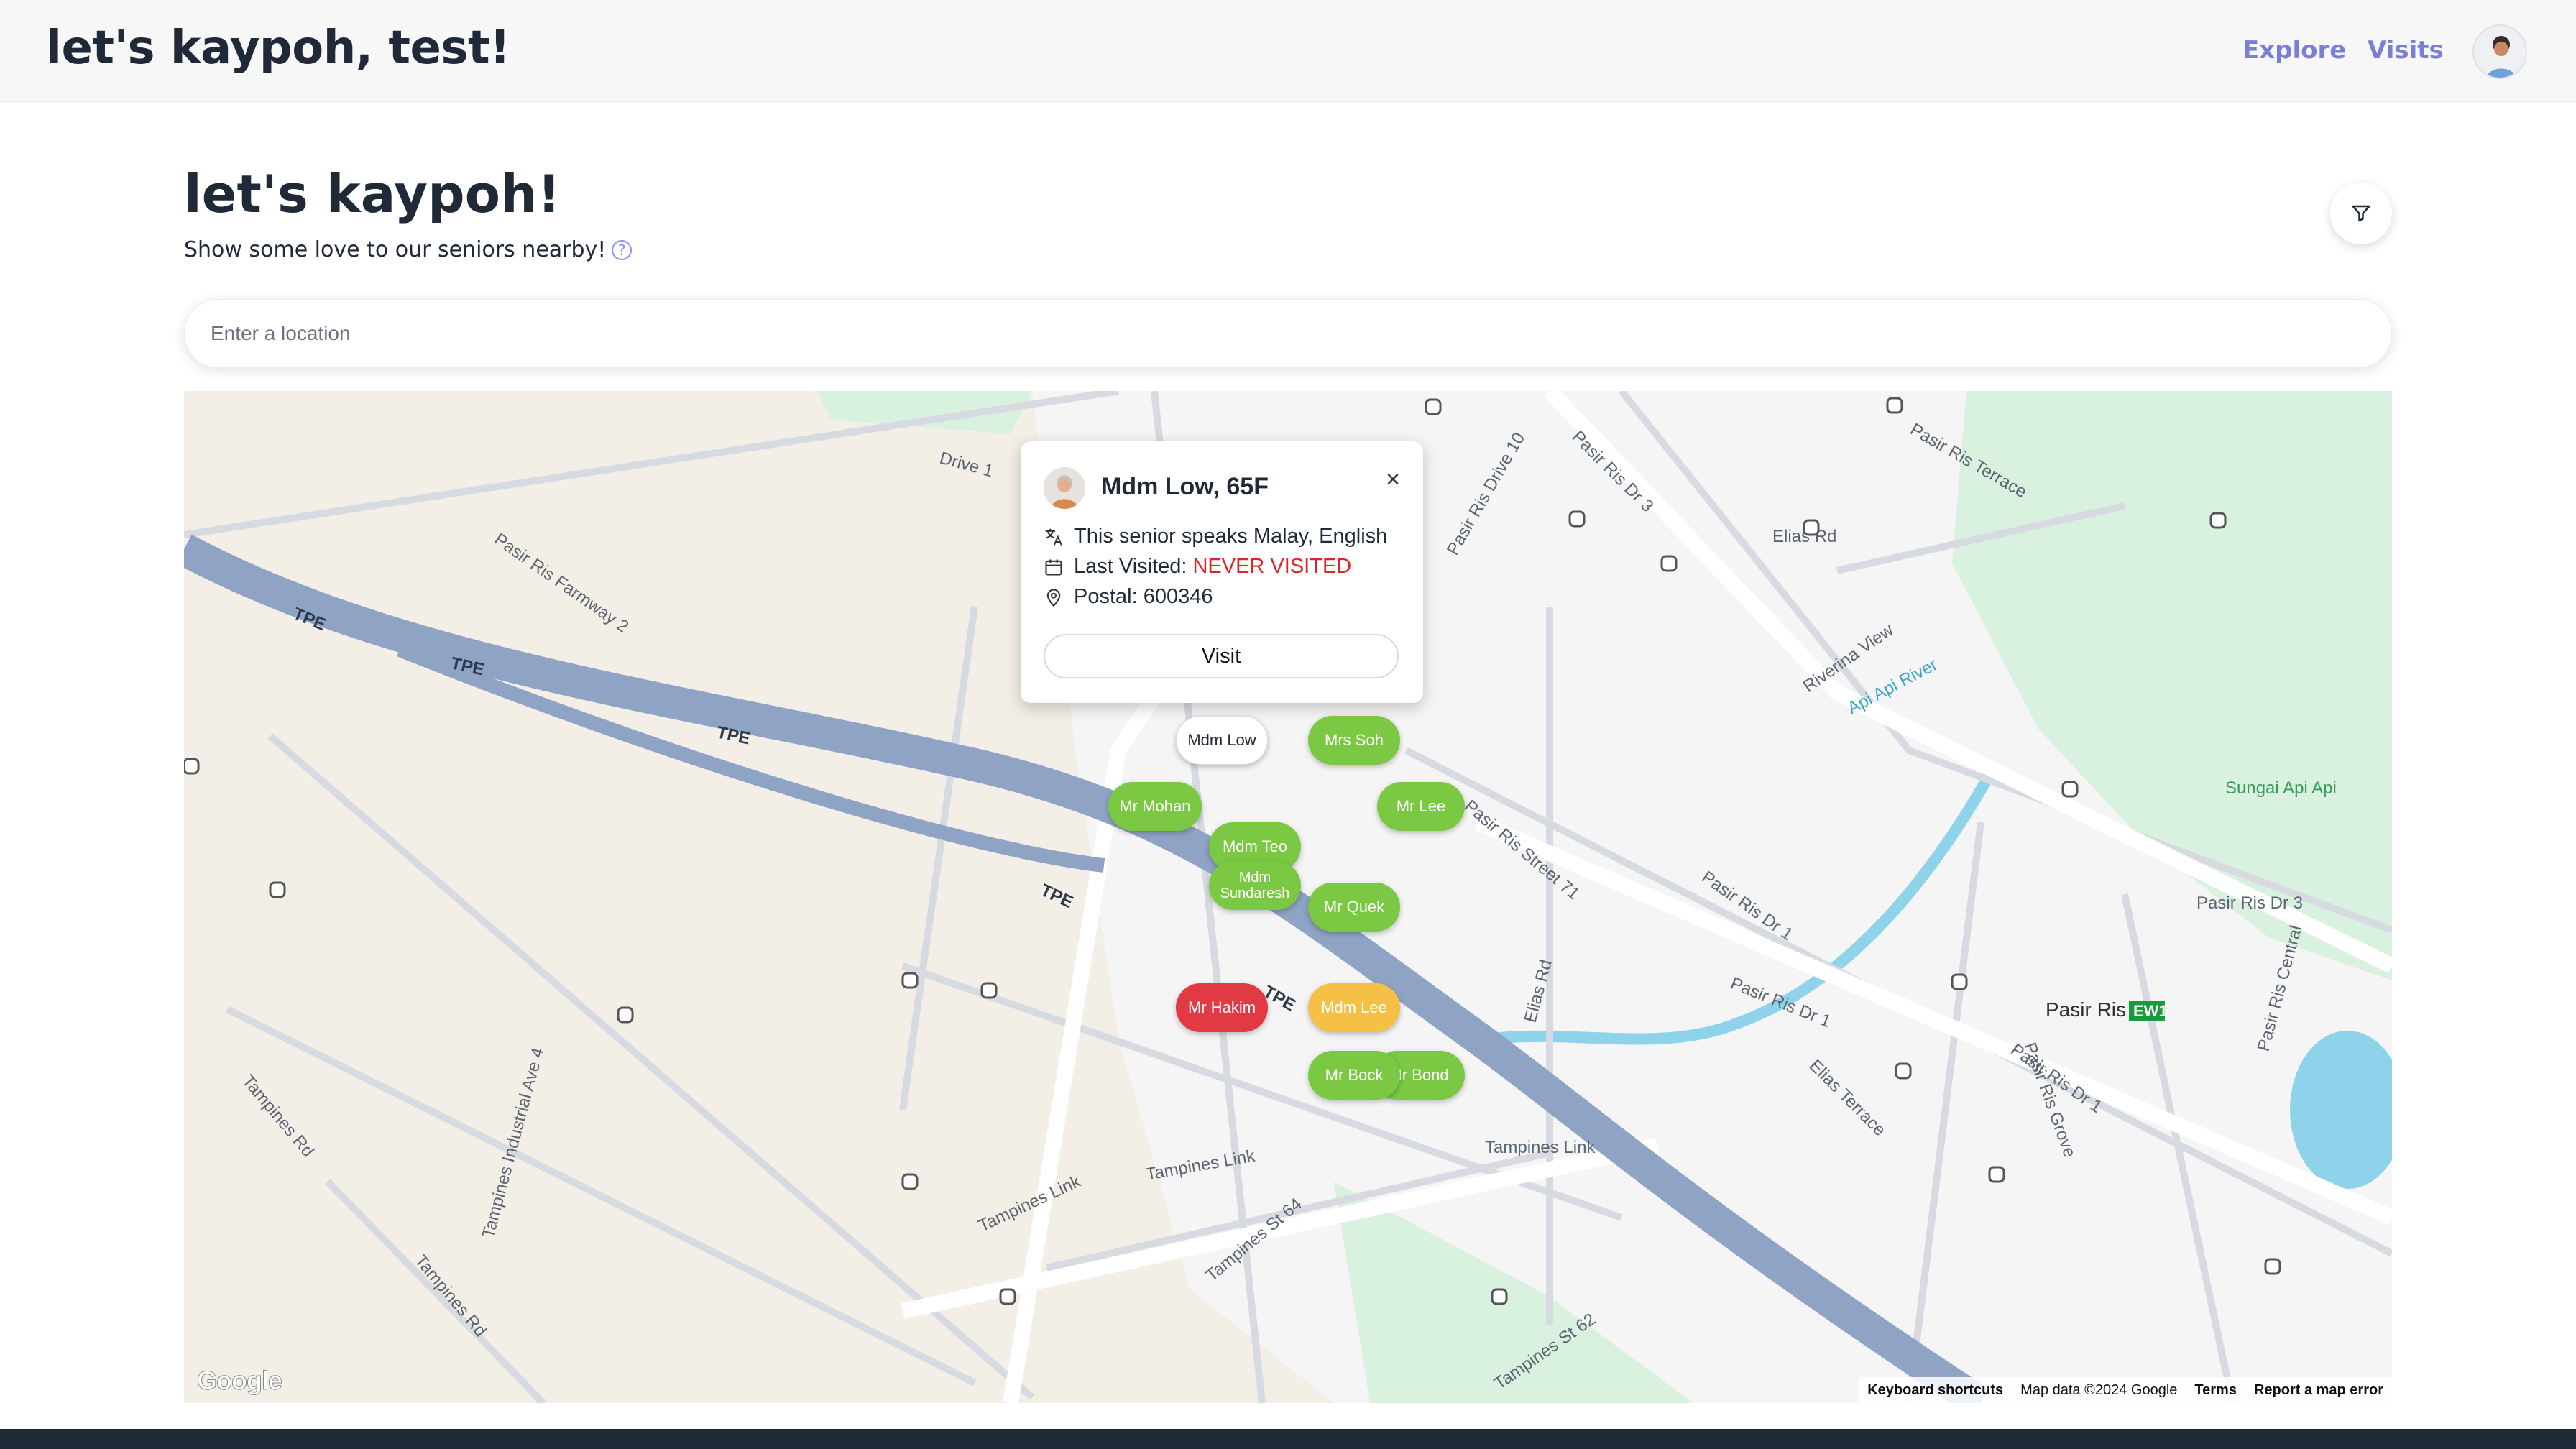 Image resolution: width=2576 pixels, height=1449 pixels. Describe the element at coordinates (622, 249) in the screenshot. I see `help-circle-icon: ?` at that location.